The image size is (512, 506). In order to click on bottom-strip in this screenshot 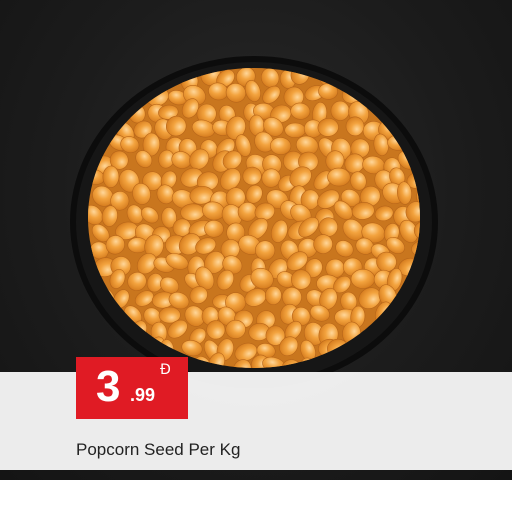, I will do `click(256, 493)`.